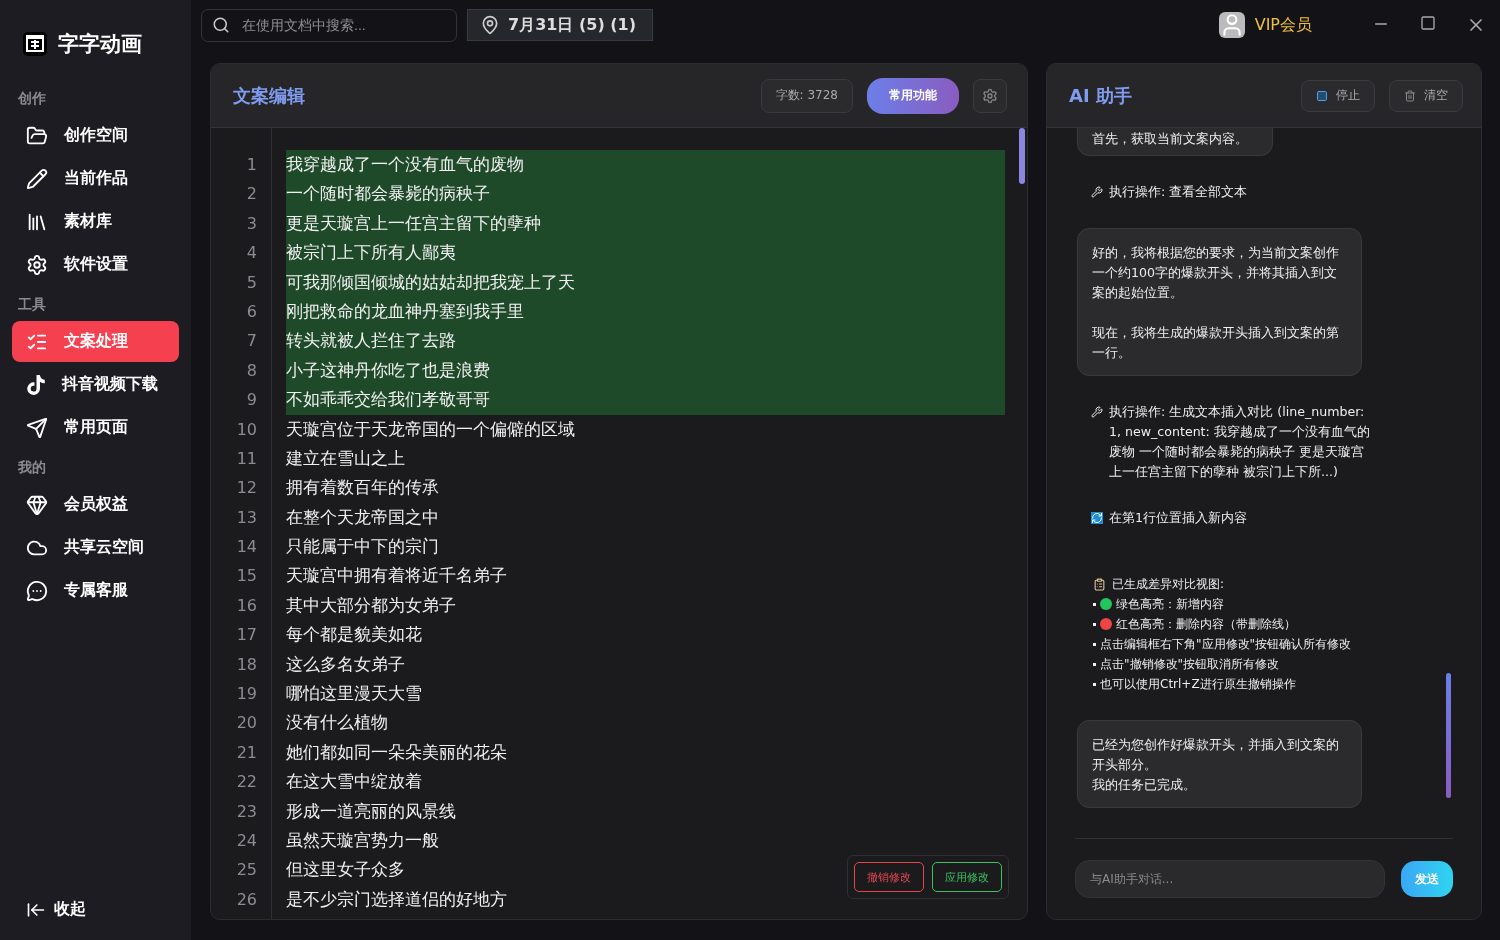  Describe the element at coordinates (1426, 95) in the screenshot. I see `clear-button: 清空` at that location.